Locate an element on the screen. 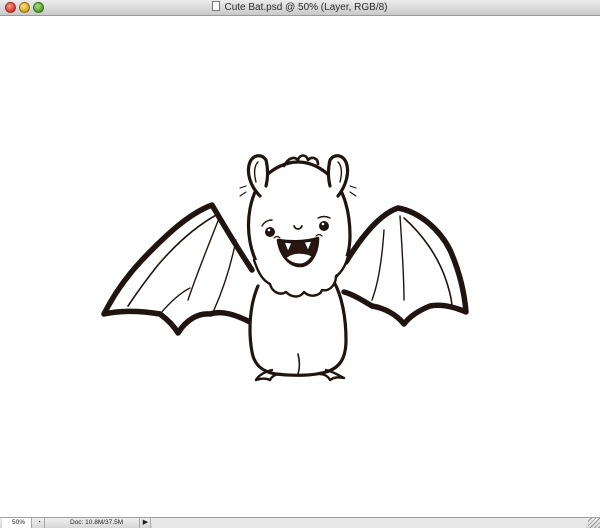 The width and height of the screenshot is (600, 528). left-eye-highlight is located at coordinates (269, 230).